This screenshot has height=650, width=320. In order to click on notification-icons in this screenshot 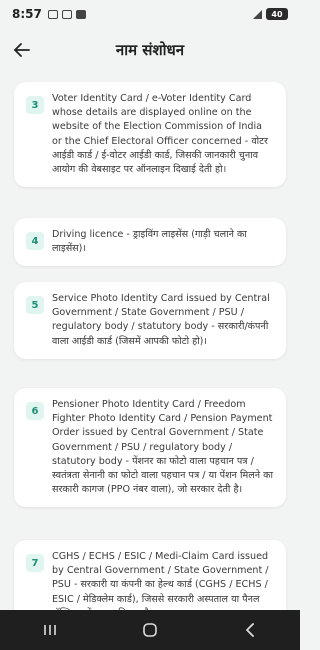, I will do `click(66, 14)`.